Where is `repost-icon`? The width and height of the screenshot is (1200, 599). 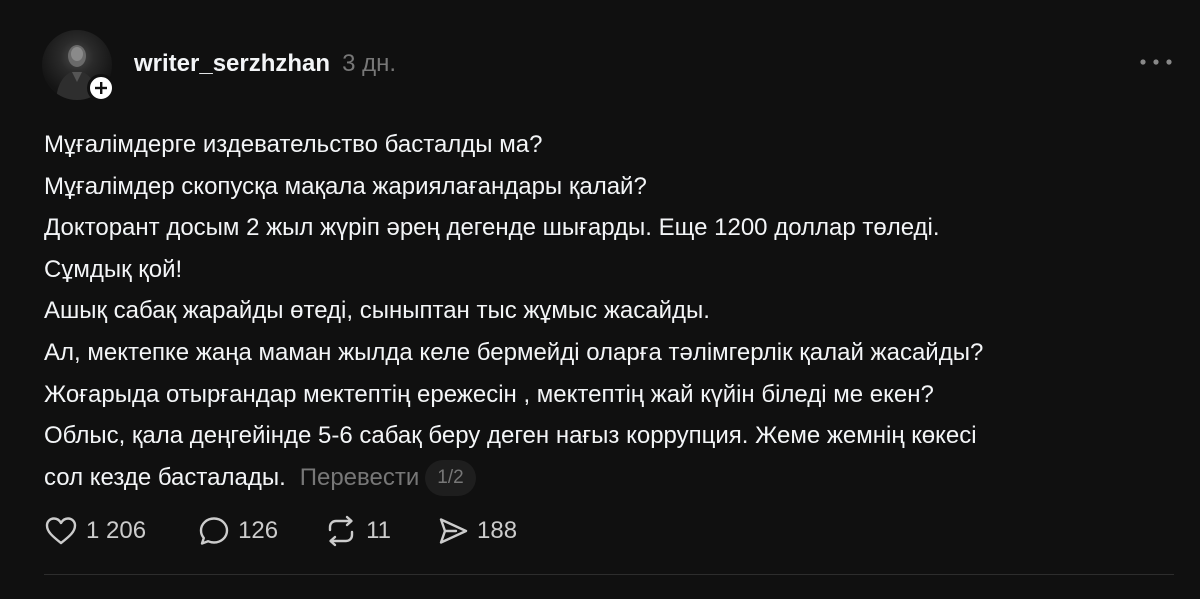
repost-icon is located at coordinates (341, 531).